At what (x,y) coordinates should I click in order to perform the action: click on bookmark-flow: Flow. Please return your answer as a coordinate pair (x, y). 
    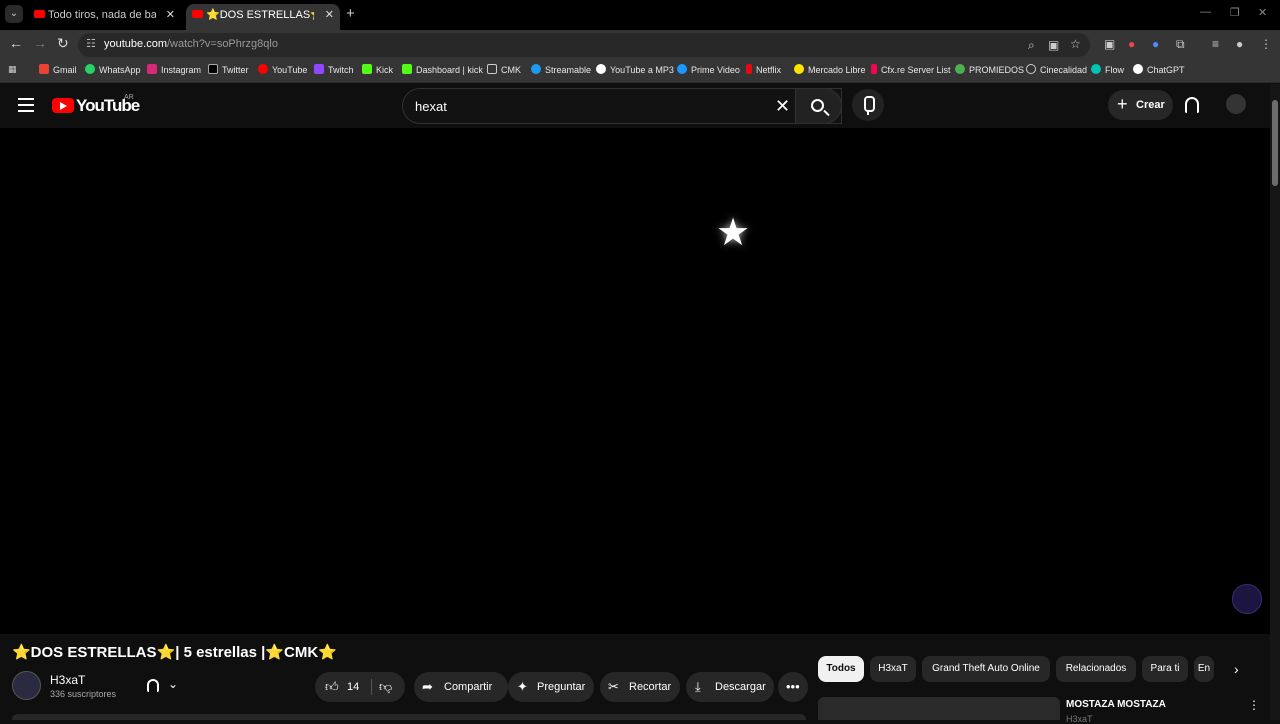
    Looking at the image, I should click on (1107, 69).